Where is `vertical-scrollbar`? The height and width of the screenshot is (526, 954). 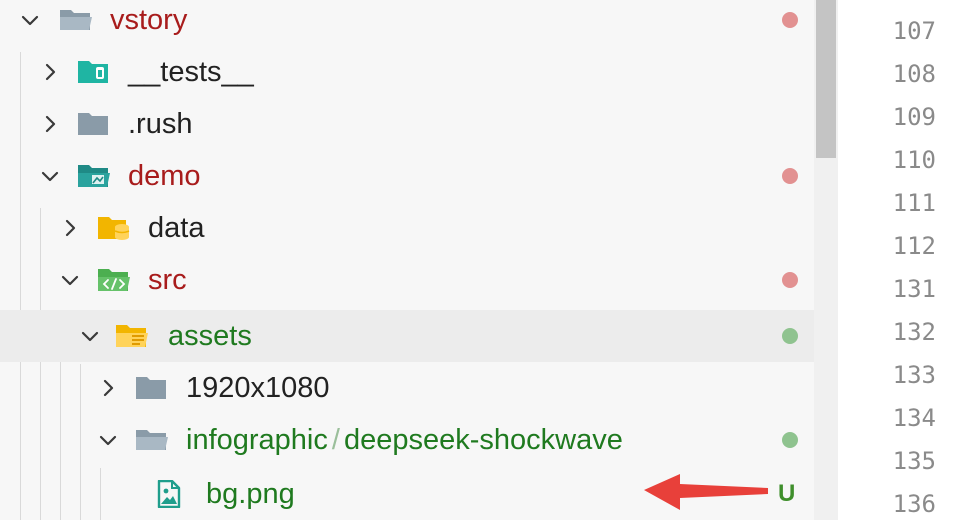
vertical-scrollbar is located at coordinates (826, 260).